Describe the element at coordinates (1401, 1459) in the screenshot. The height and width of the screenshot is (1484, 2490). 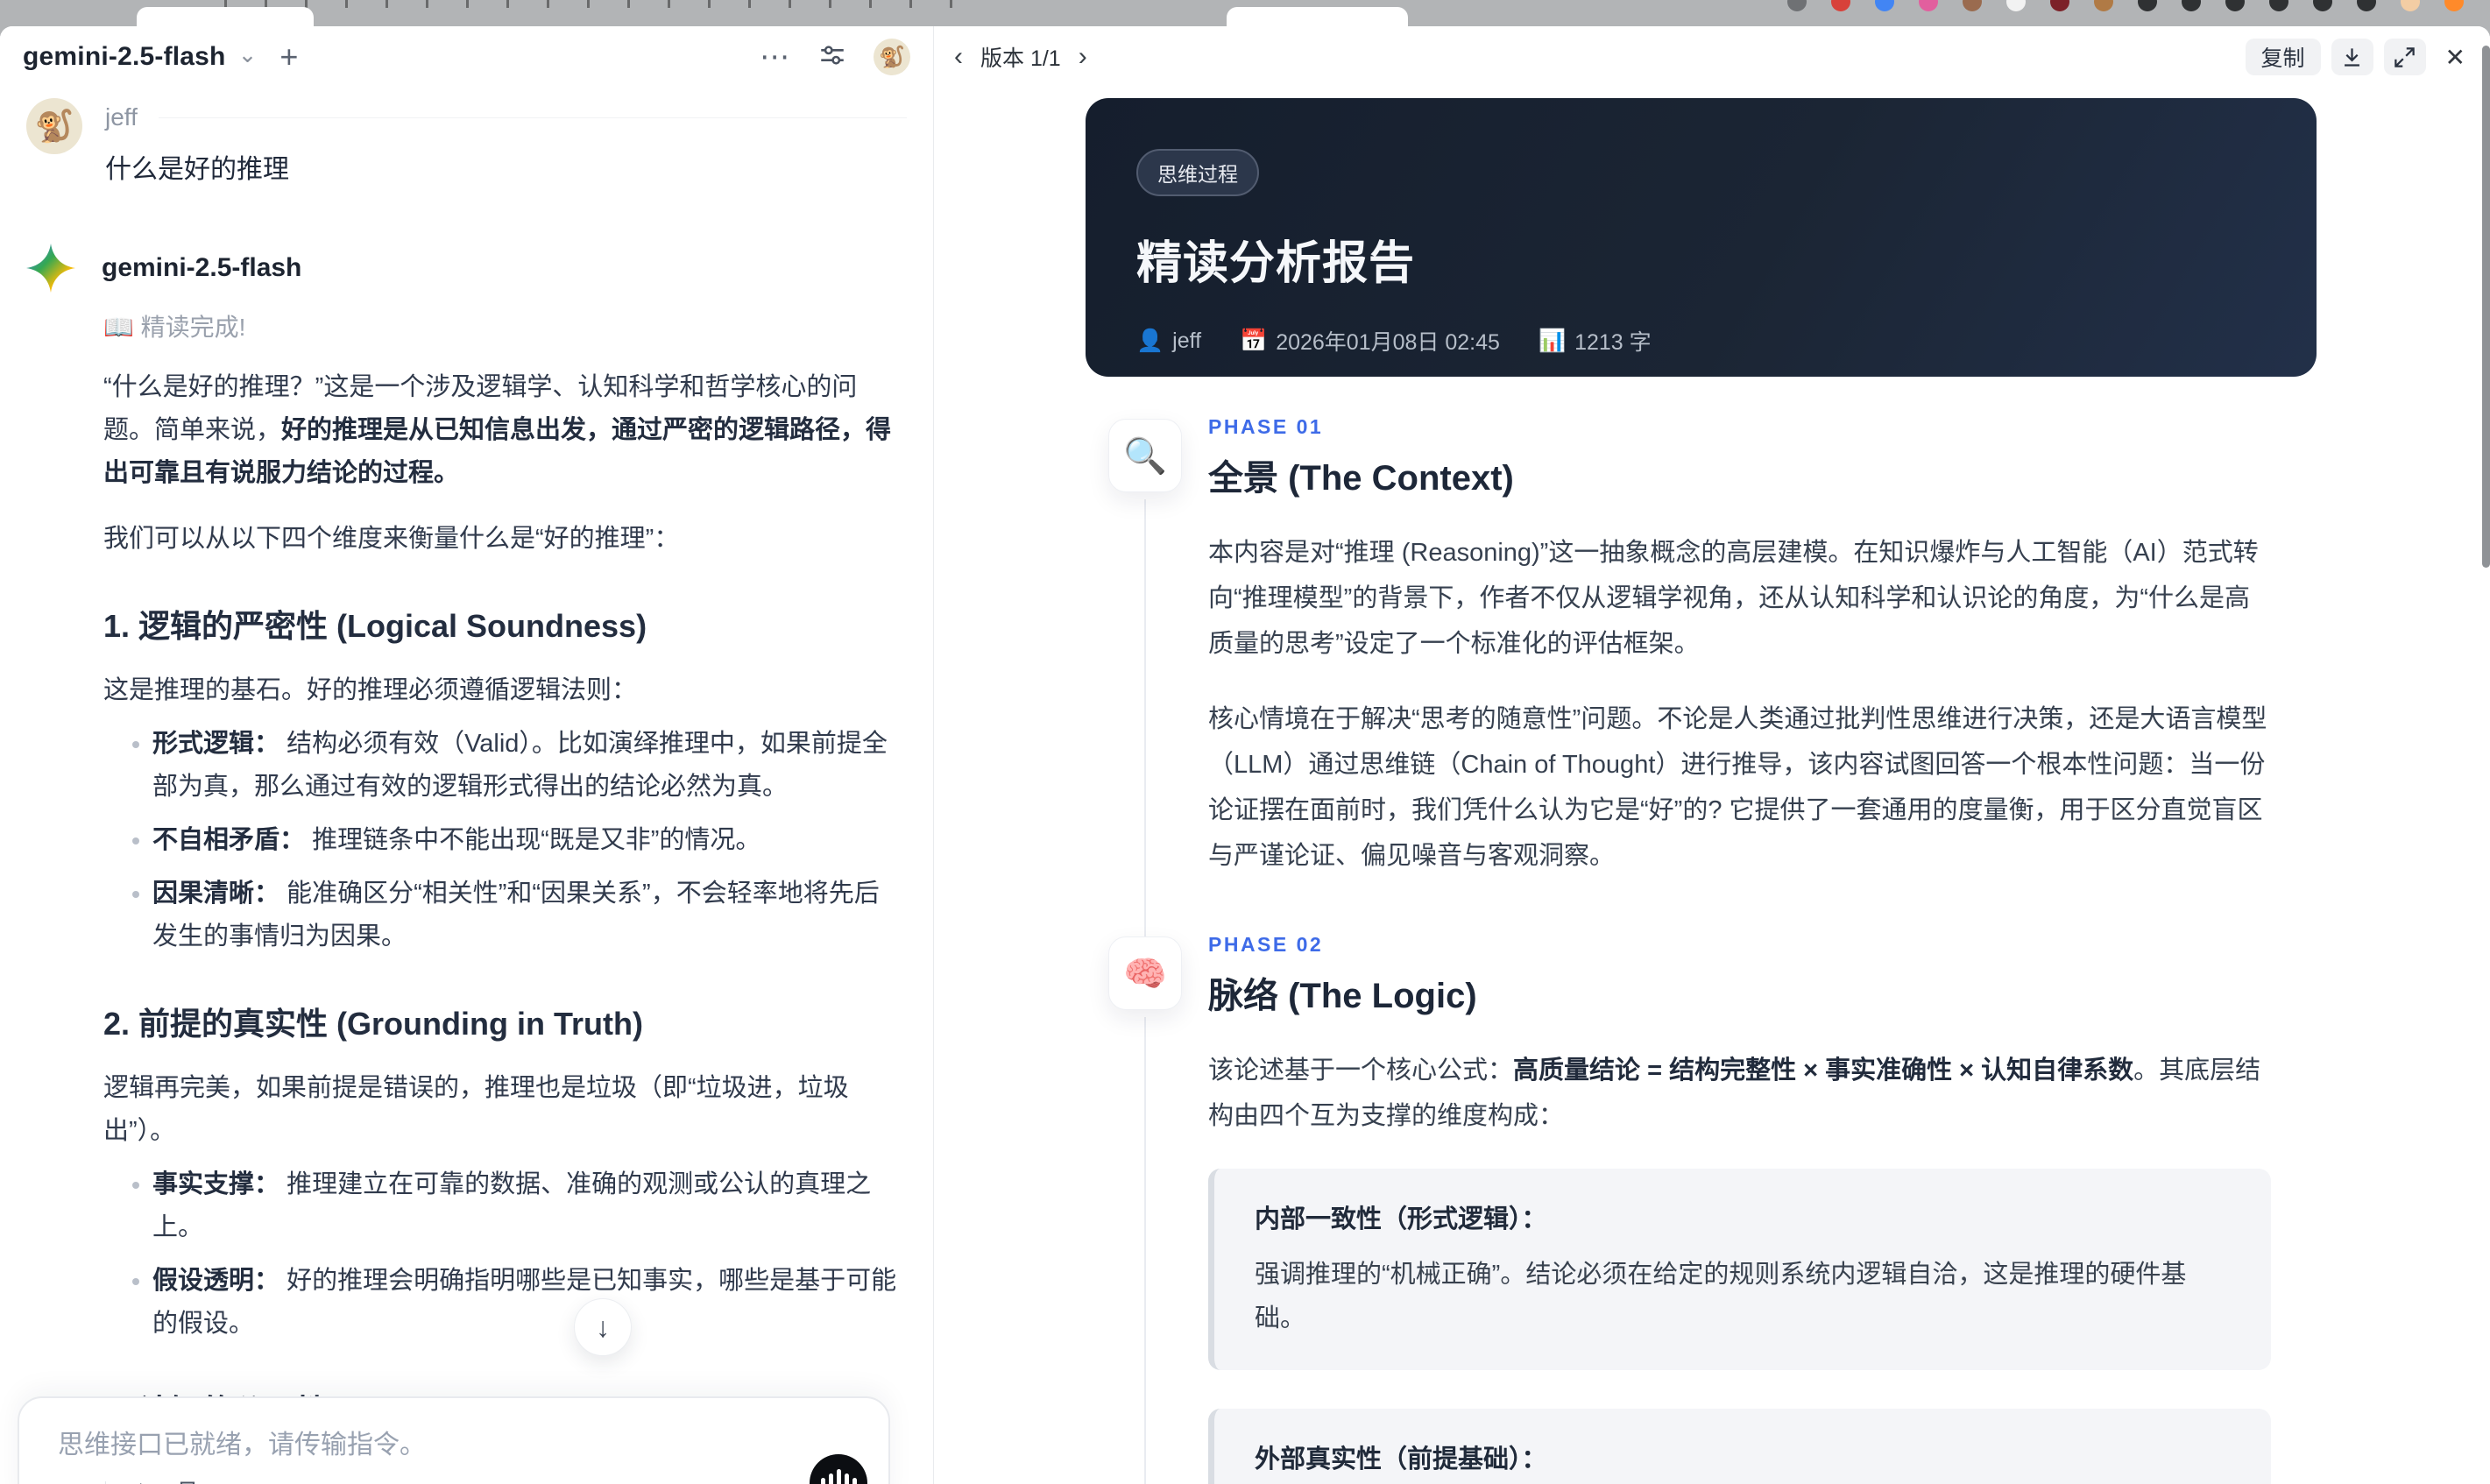
I see `card-title: 外部真实性（前提基础）：` at that location.